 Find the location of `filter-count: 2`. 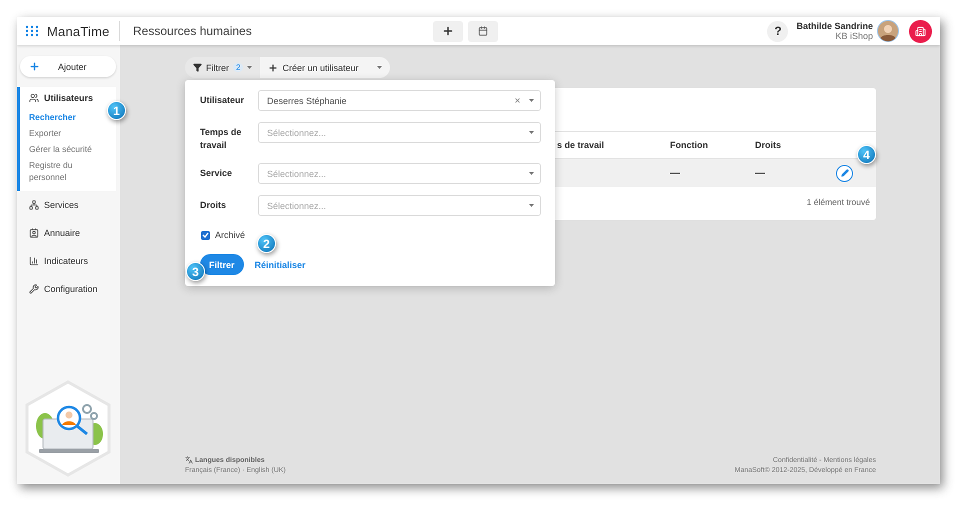

filter-count: 2 is located at coordinates (238, 67).